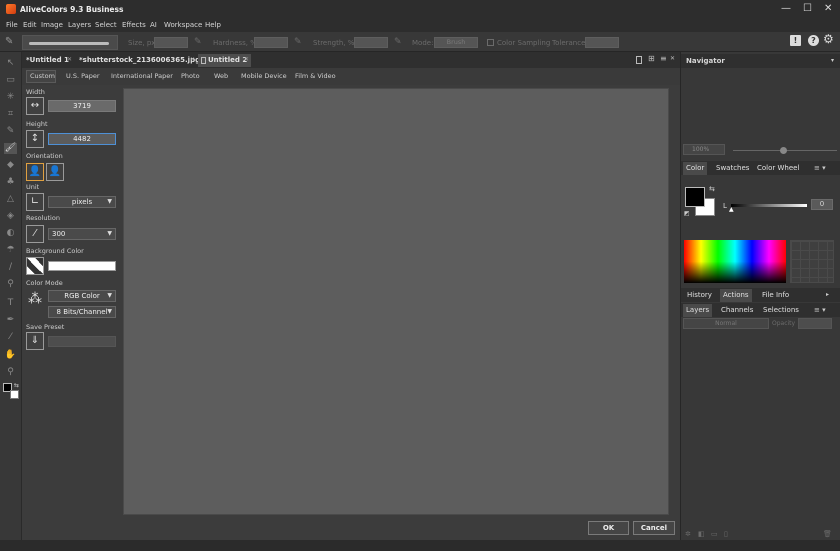 Image resolution: width=840 pixels, height=551 pixels. Describe the element at coordinates (828, 39) in the screenshot. I see `settings-gear-icon: ⚙` at that location.